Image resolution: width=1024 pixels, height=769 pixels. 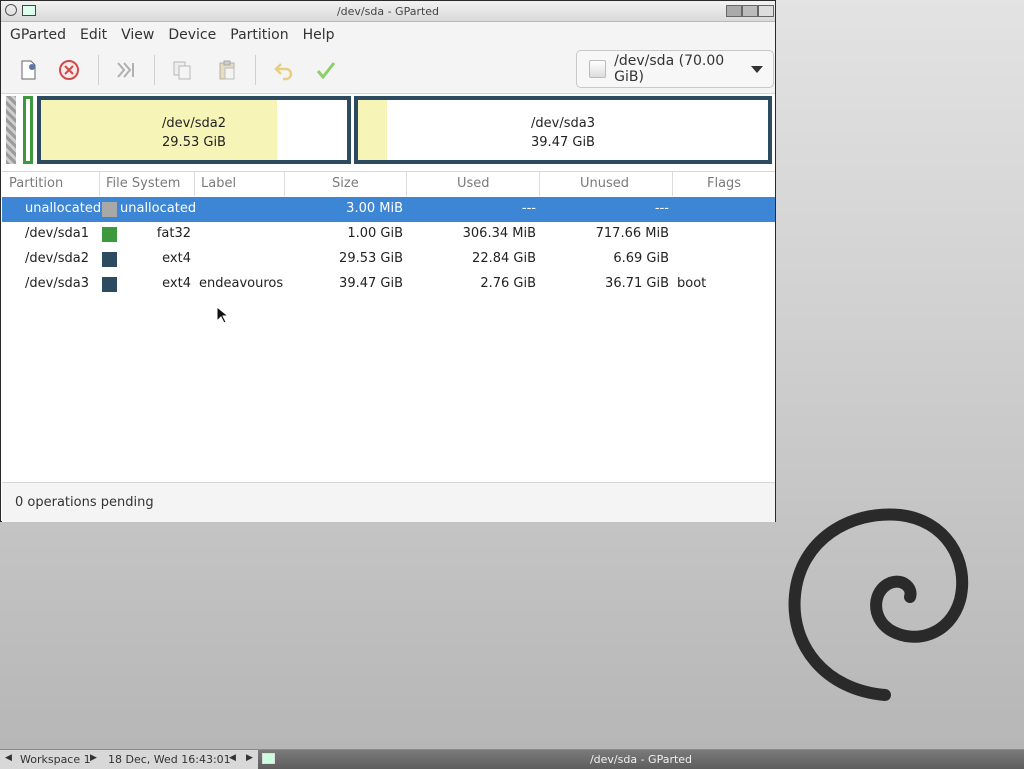 What do you see at coordinates (182, 70) in the screenshot?
I see `copy-icon` at bounding box center [182, 70].